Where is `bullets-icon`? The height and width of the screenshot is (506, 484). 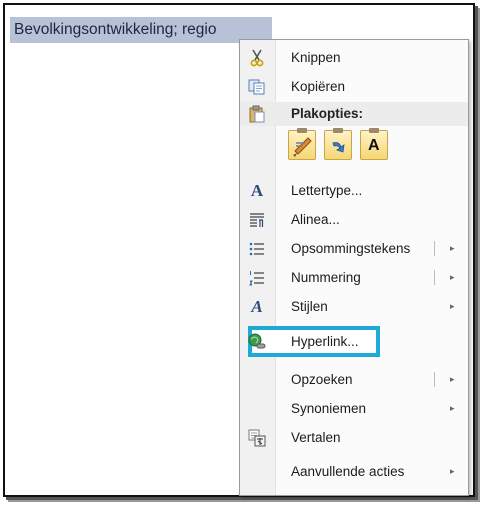 bullets-icon is located at coordinates (257, 249).